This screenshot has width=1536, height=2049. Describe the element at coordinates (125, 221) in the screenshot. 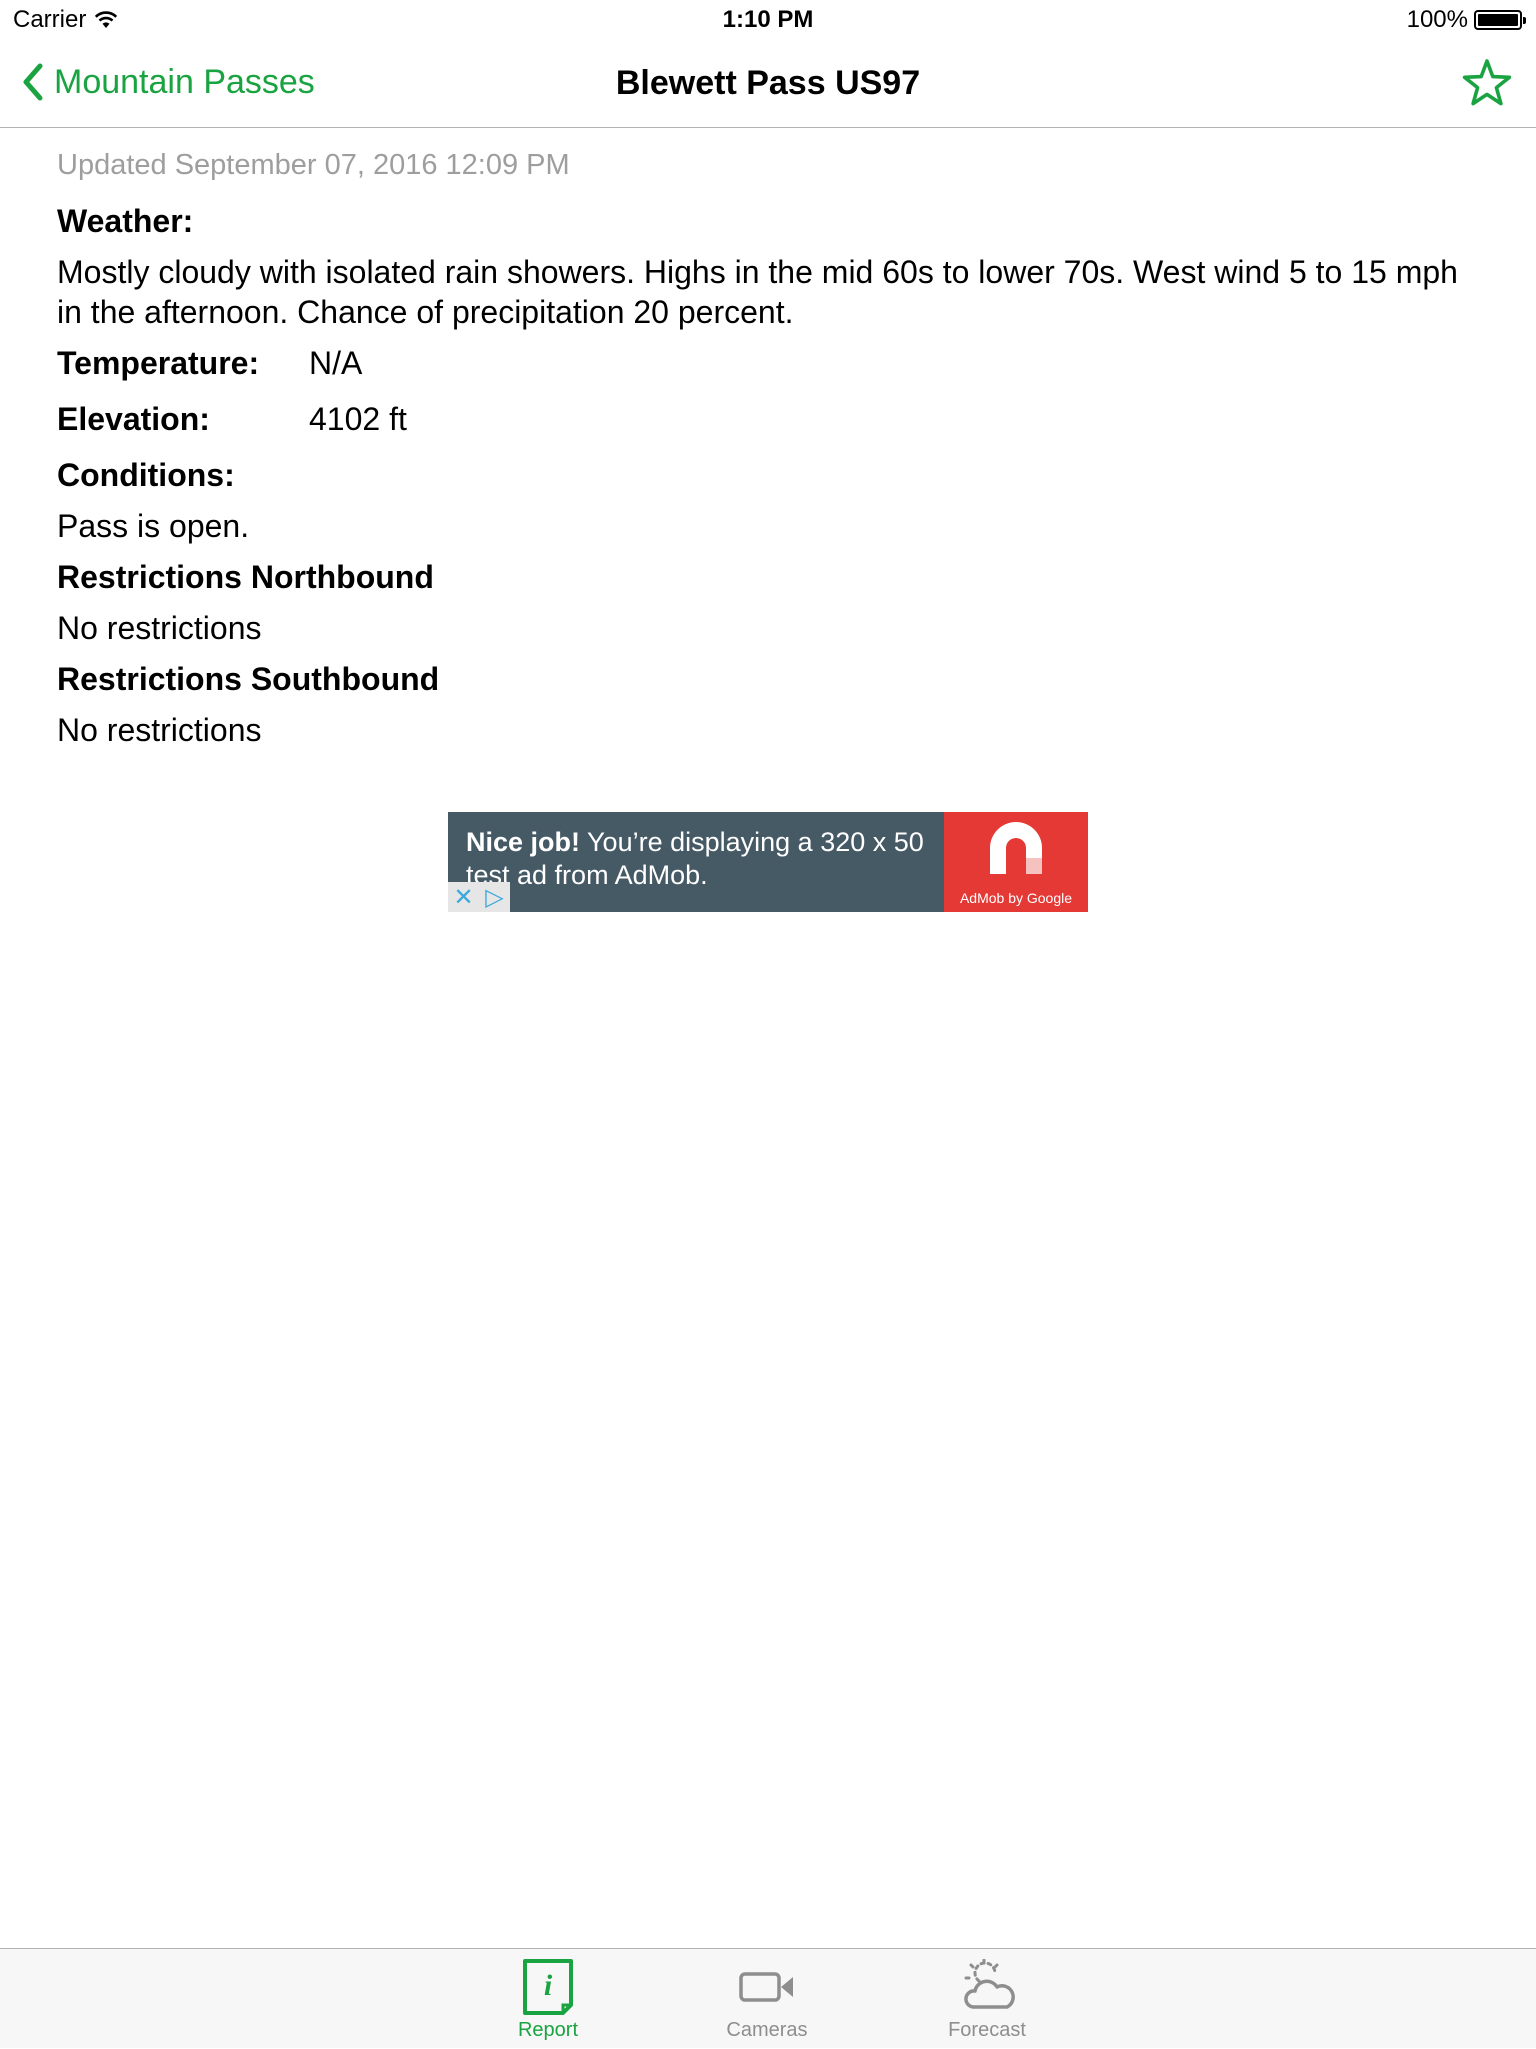

I see `weather-label: Weather:` at that location.